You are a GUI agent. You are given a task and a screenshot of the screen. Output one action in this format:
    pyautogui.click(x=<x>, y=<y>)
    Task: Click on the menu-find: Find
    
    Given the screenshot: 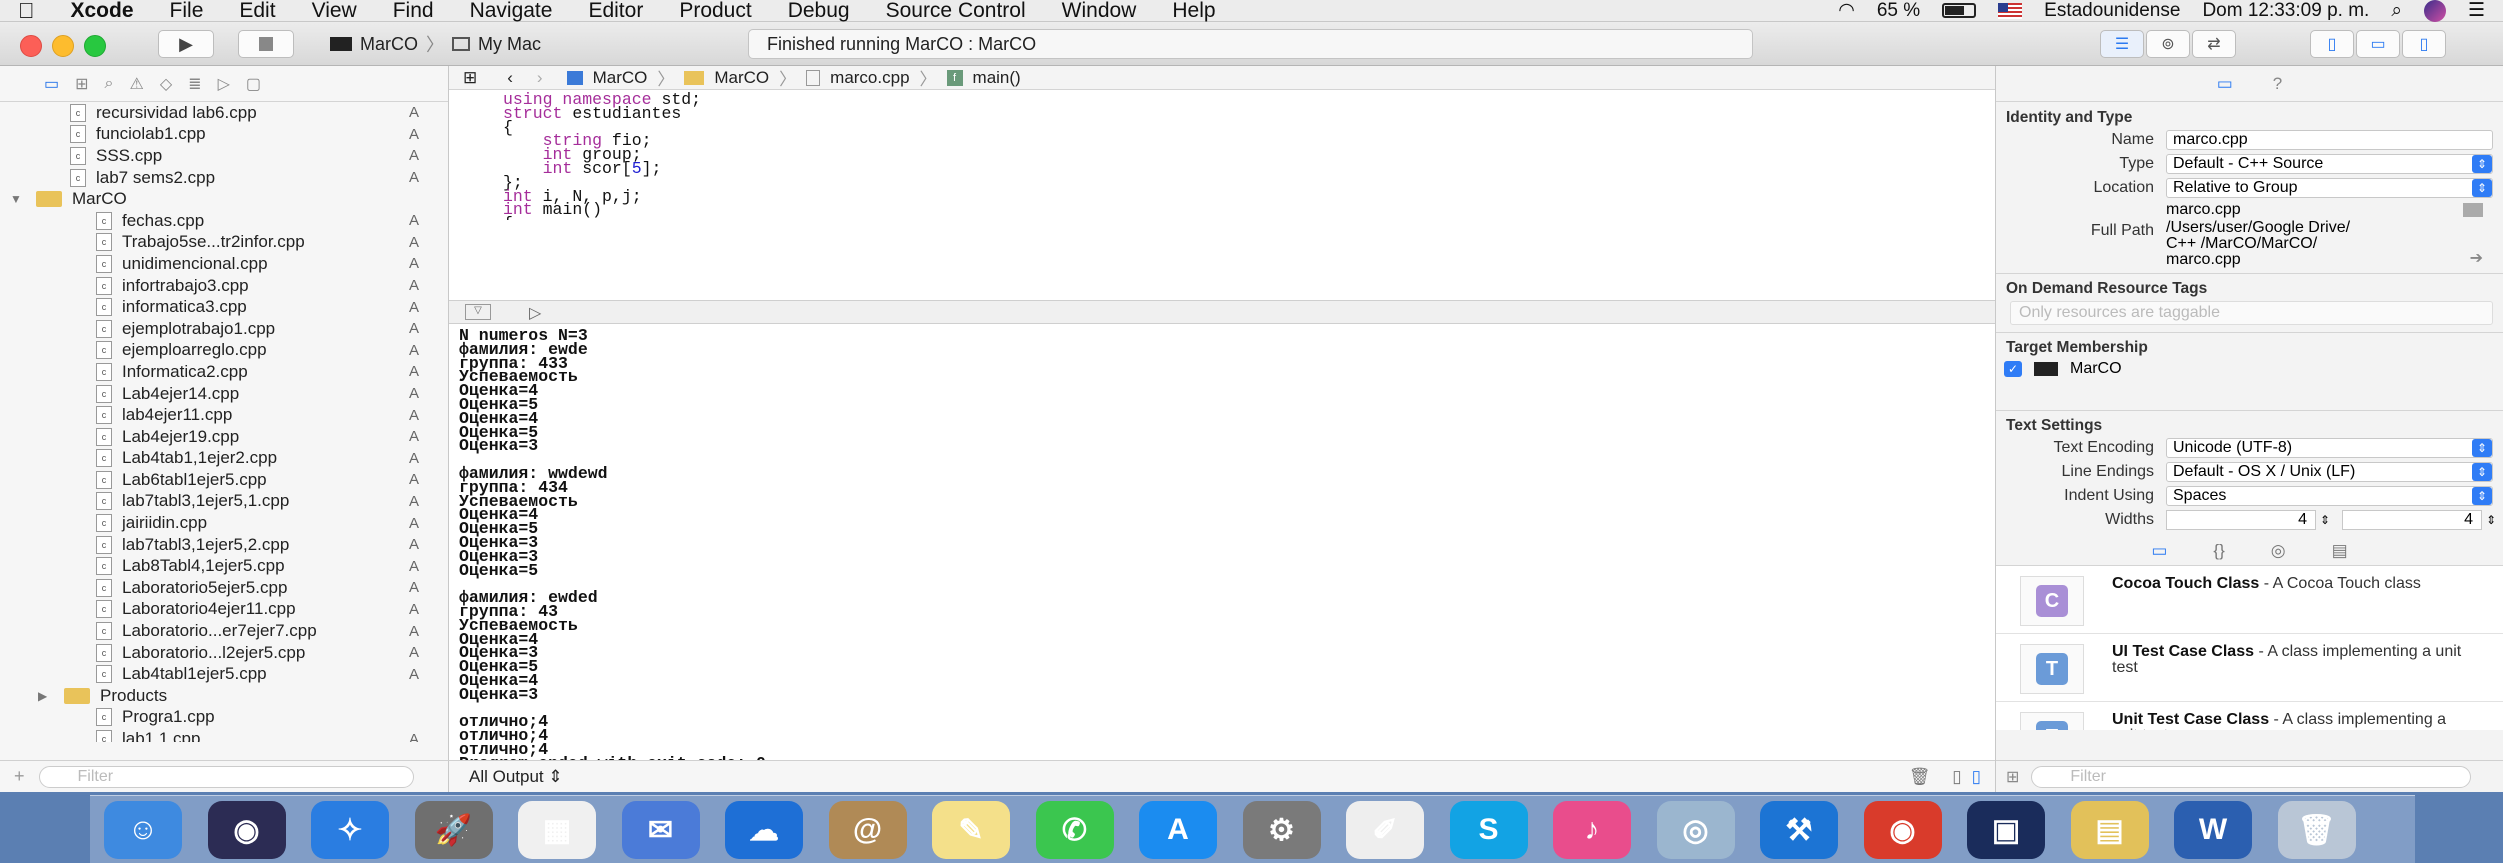 What is the action you would take?
    pyautogui.click(x=413, y=11)
    